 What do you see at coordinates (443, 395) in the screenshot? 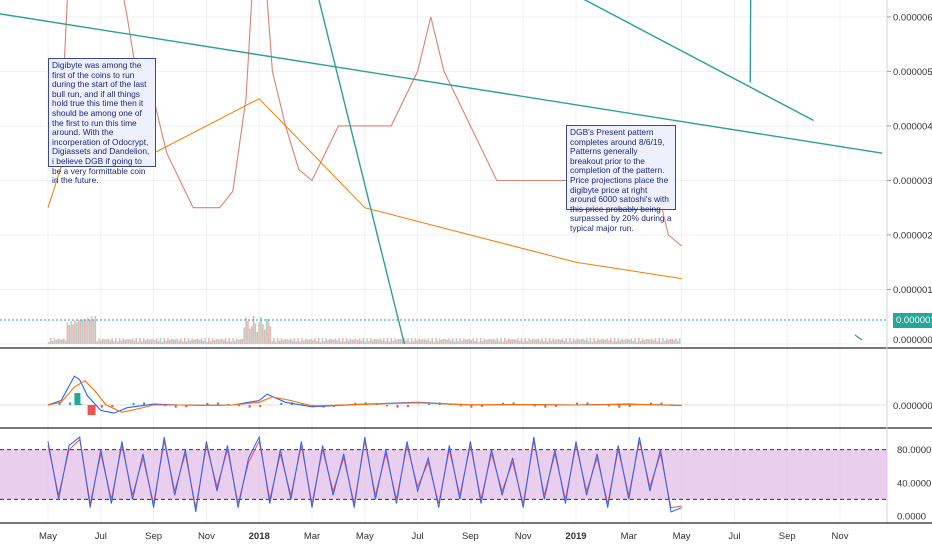
I see `macd-panel` at bounding box center [443, 395].